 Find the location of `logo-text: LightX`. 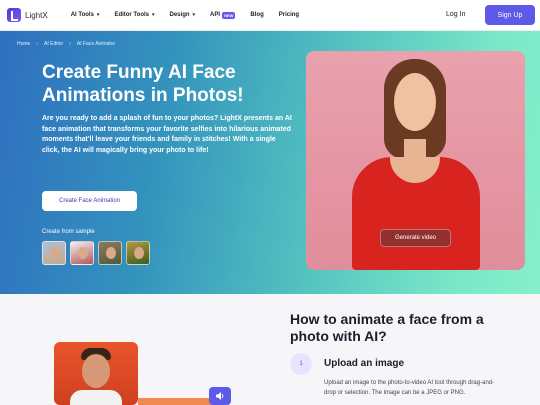

logo-text: LightX is located at coordinates (36, 15).